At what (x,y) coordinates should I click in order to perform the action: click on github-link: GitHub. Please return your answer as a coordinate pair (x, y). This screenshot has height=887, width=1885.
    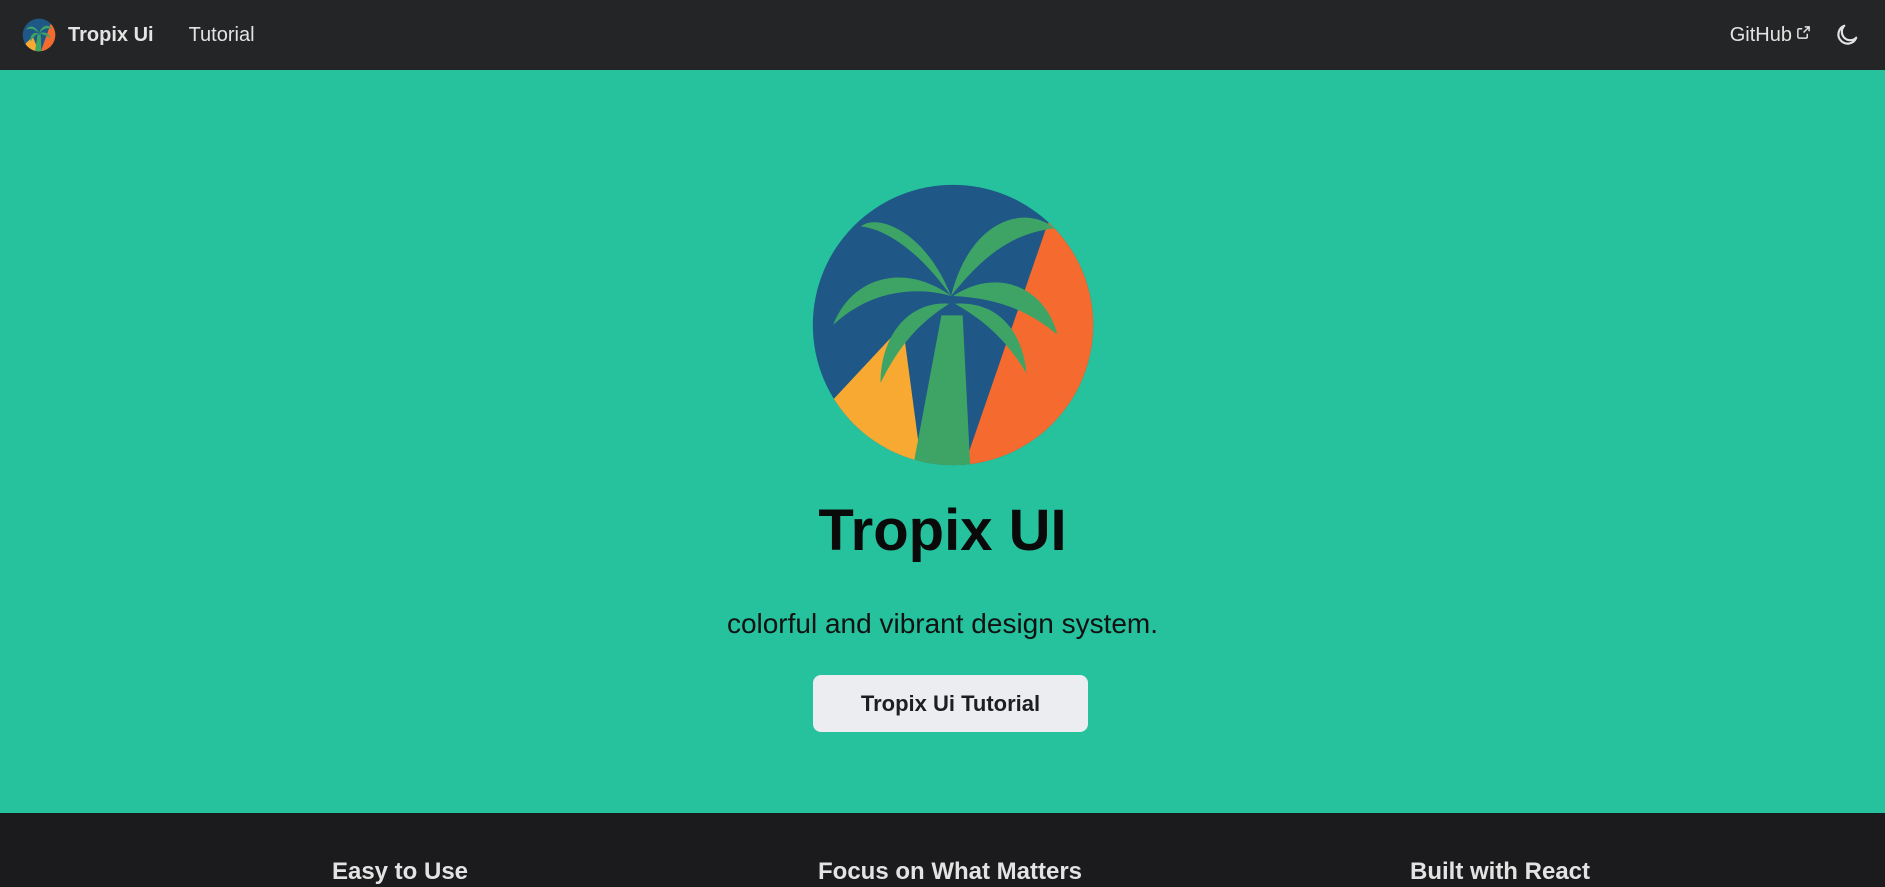
    Looking at the image, I should click on (1770, 35).